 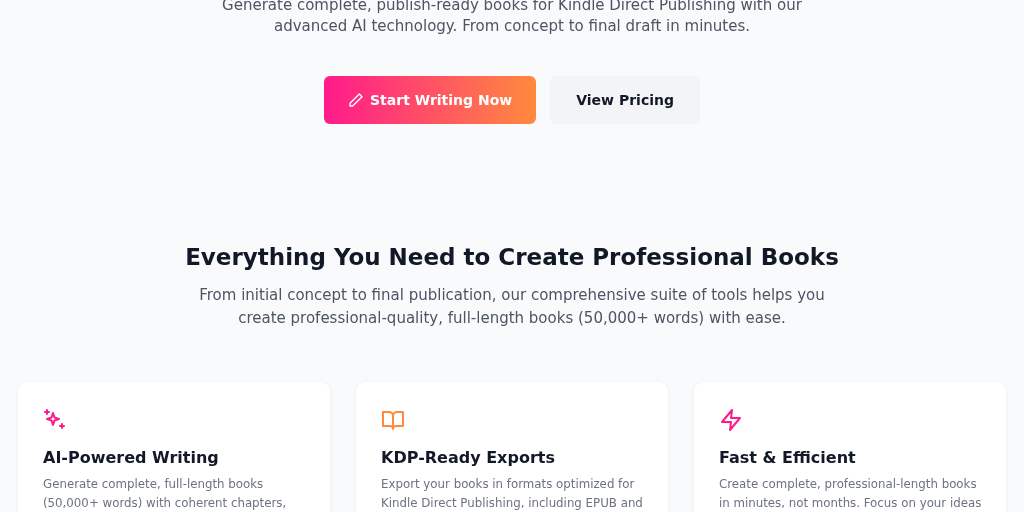 What do you see at coordinates (512, 307) in the screenshot?
I see `section-subtitle: From initial concept to final publication, our comprehensive suite of tools helps you create professional-quality, full-length books (50,000+ words) with ease.` at bounding box center [512, 307].